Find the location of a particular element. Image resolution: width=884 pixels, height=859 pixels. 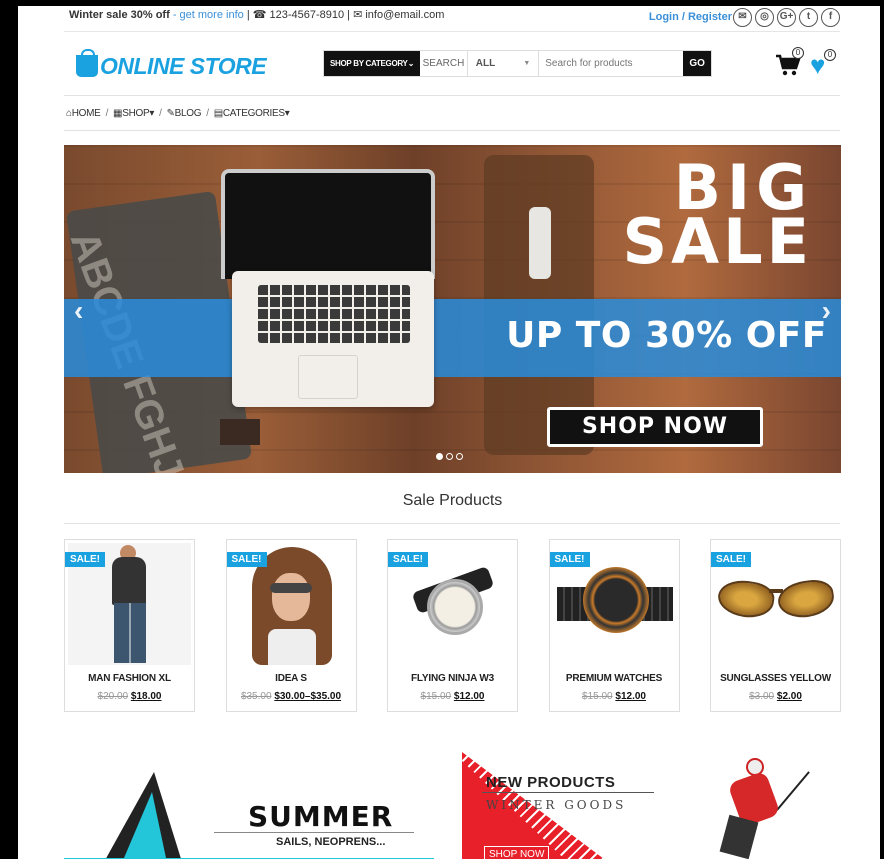

lens-right is located at coordinates (806, 599).